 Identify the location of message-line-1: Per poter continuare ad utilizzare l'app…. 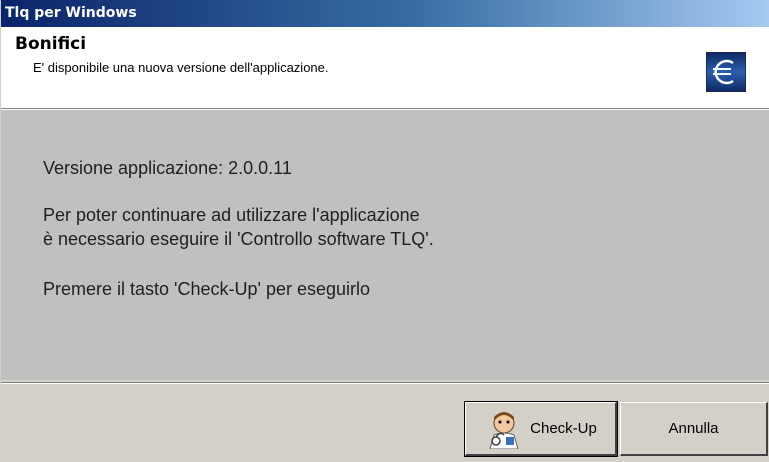
(231, 215).